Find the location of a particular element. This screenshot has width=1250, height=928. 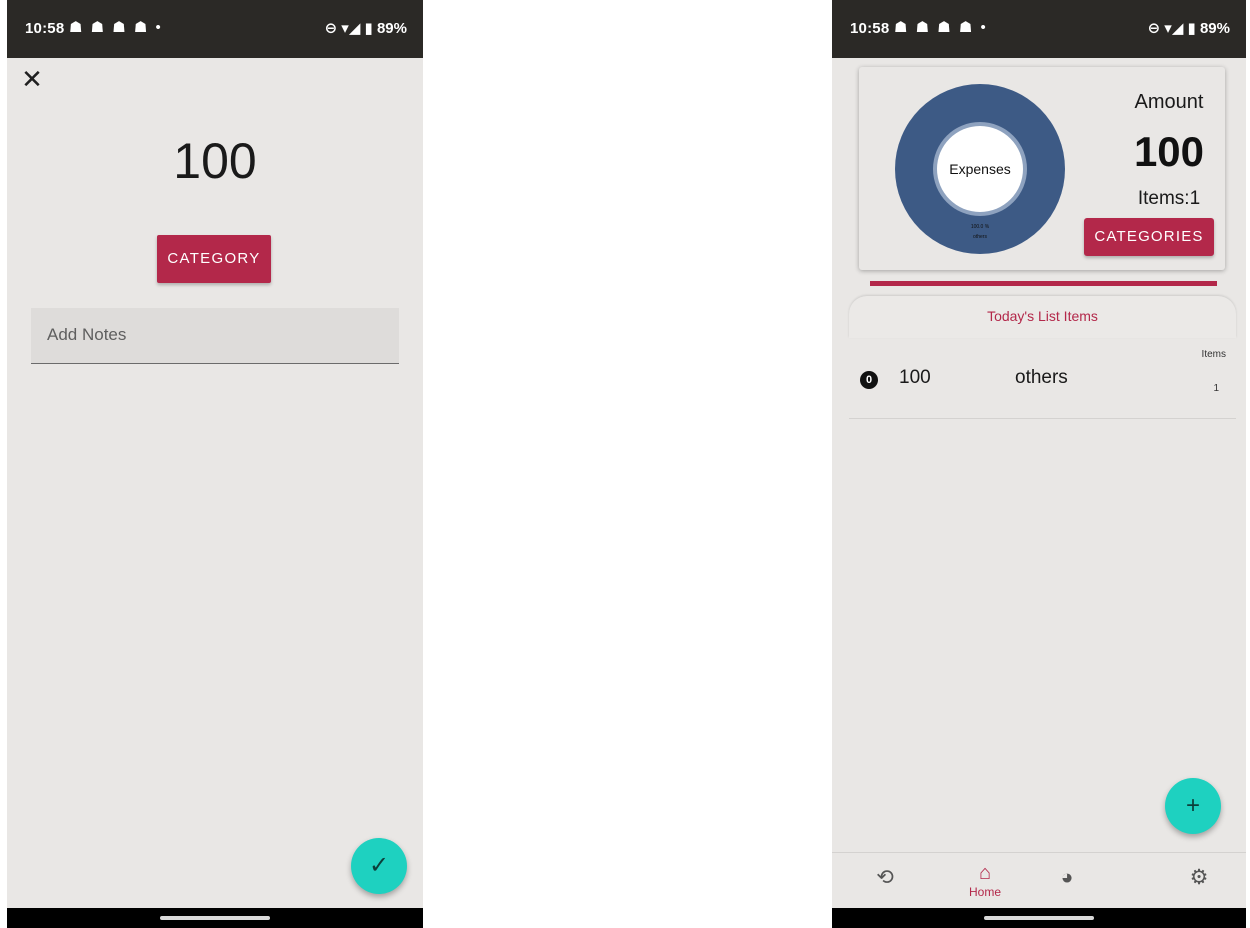

expenses-donut-chart: Expenses 100.0 % others is located at coordinates (980, 169).